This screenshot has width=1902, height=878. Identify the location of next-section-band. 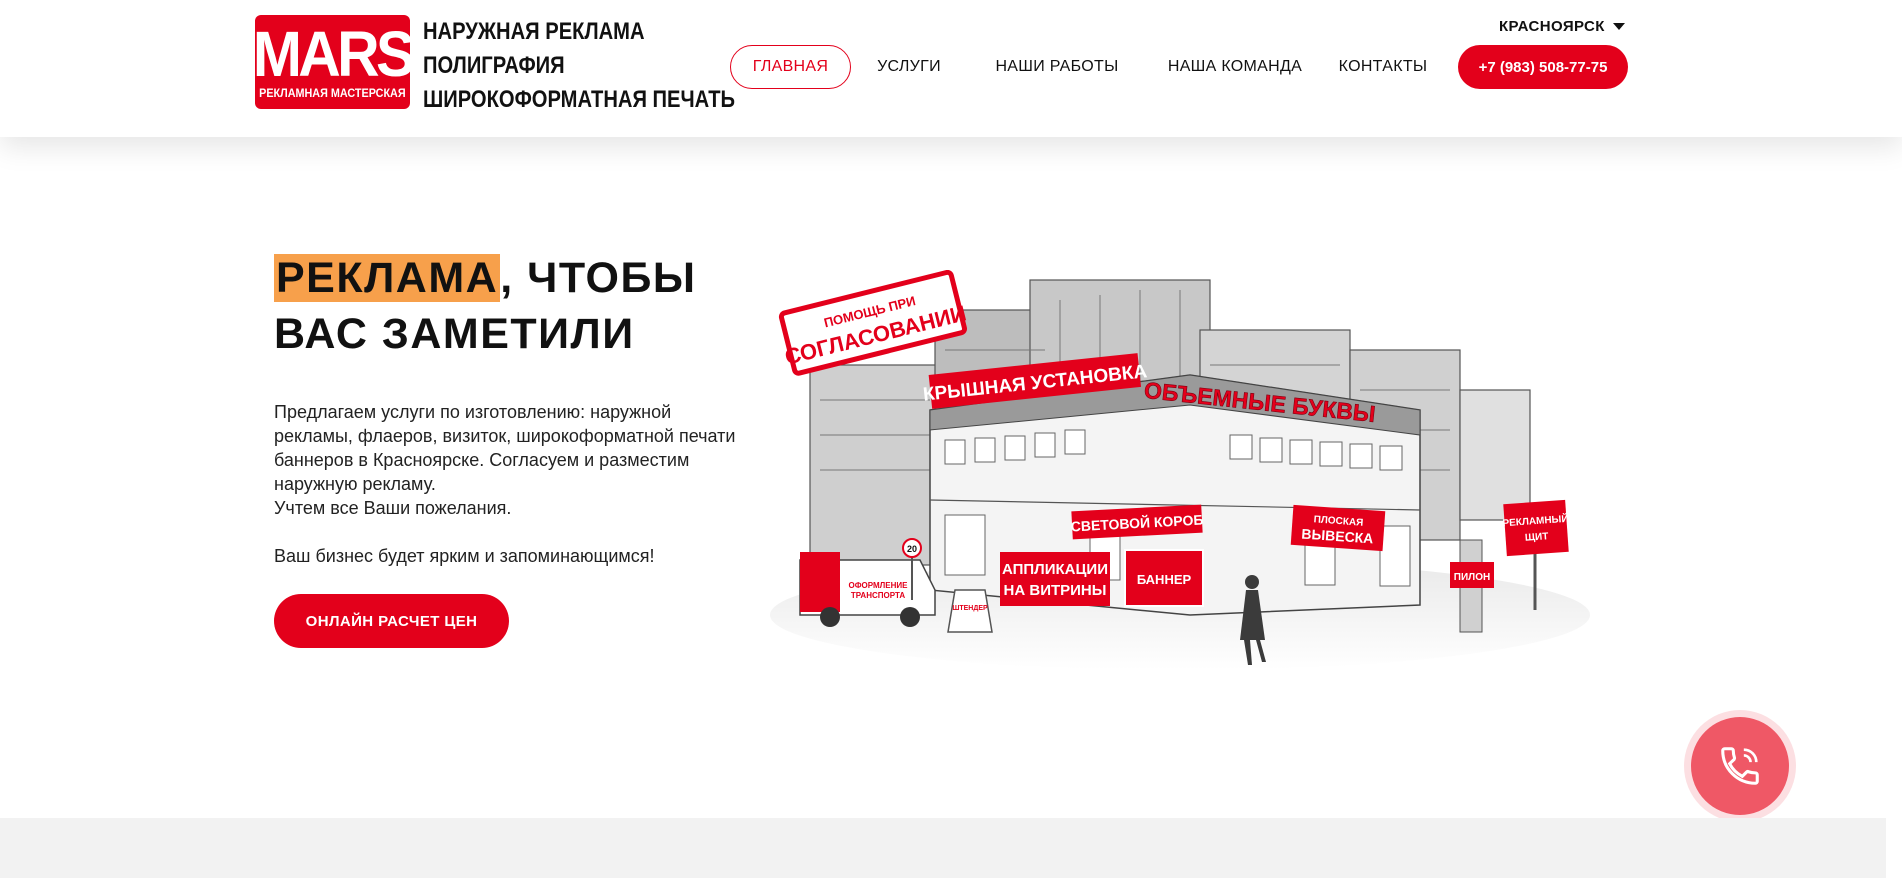
(951, 848).